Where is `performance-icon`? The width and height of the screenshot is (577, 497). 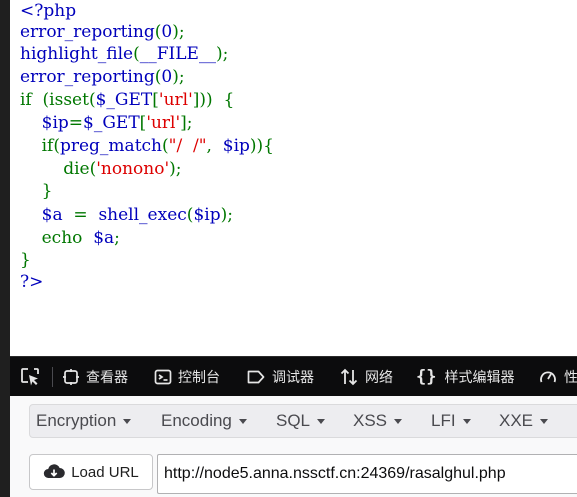
performance-icon is located at coordinates (548, 377).